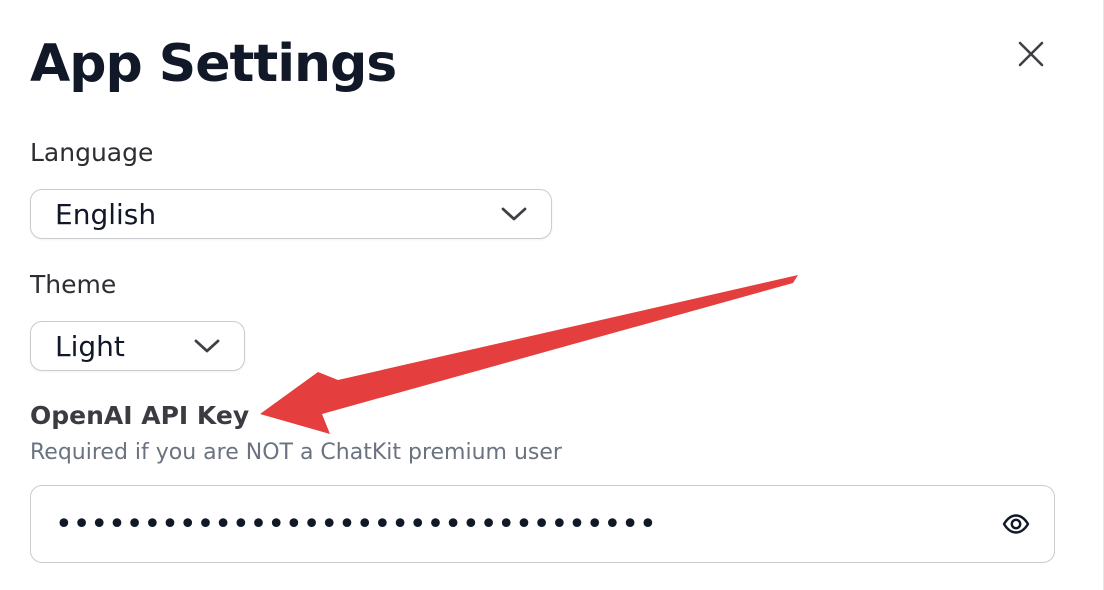 The image size is (1104, 590). What do you see at coordinates (90, 346) in the screenshot?
I see `theme-select-value: Light` at bounding box center [90, 346].